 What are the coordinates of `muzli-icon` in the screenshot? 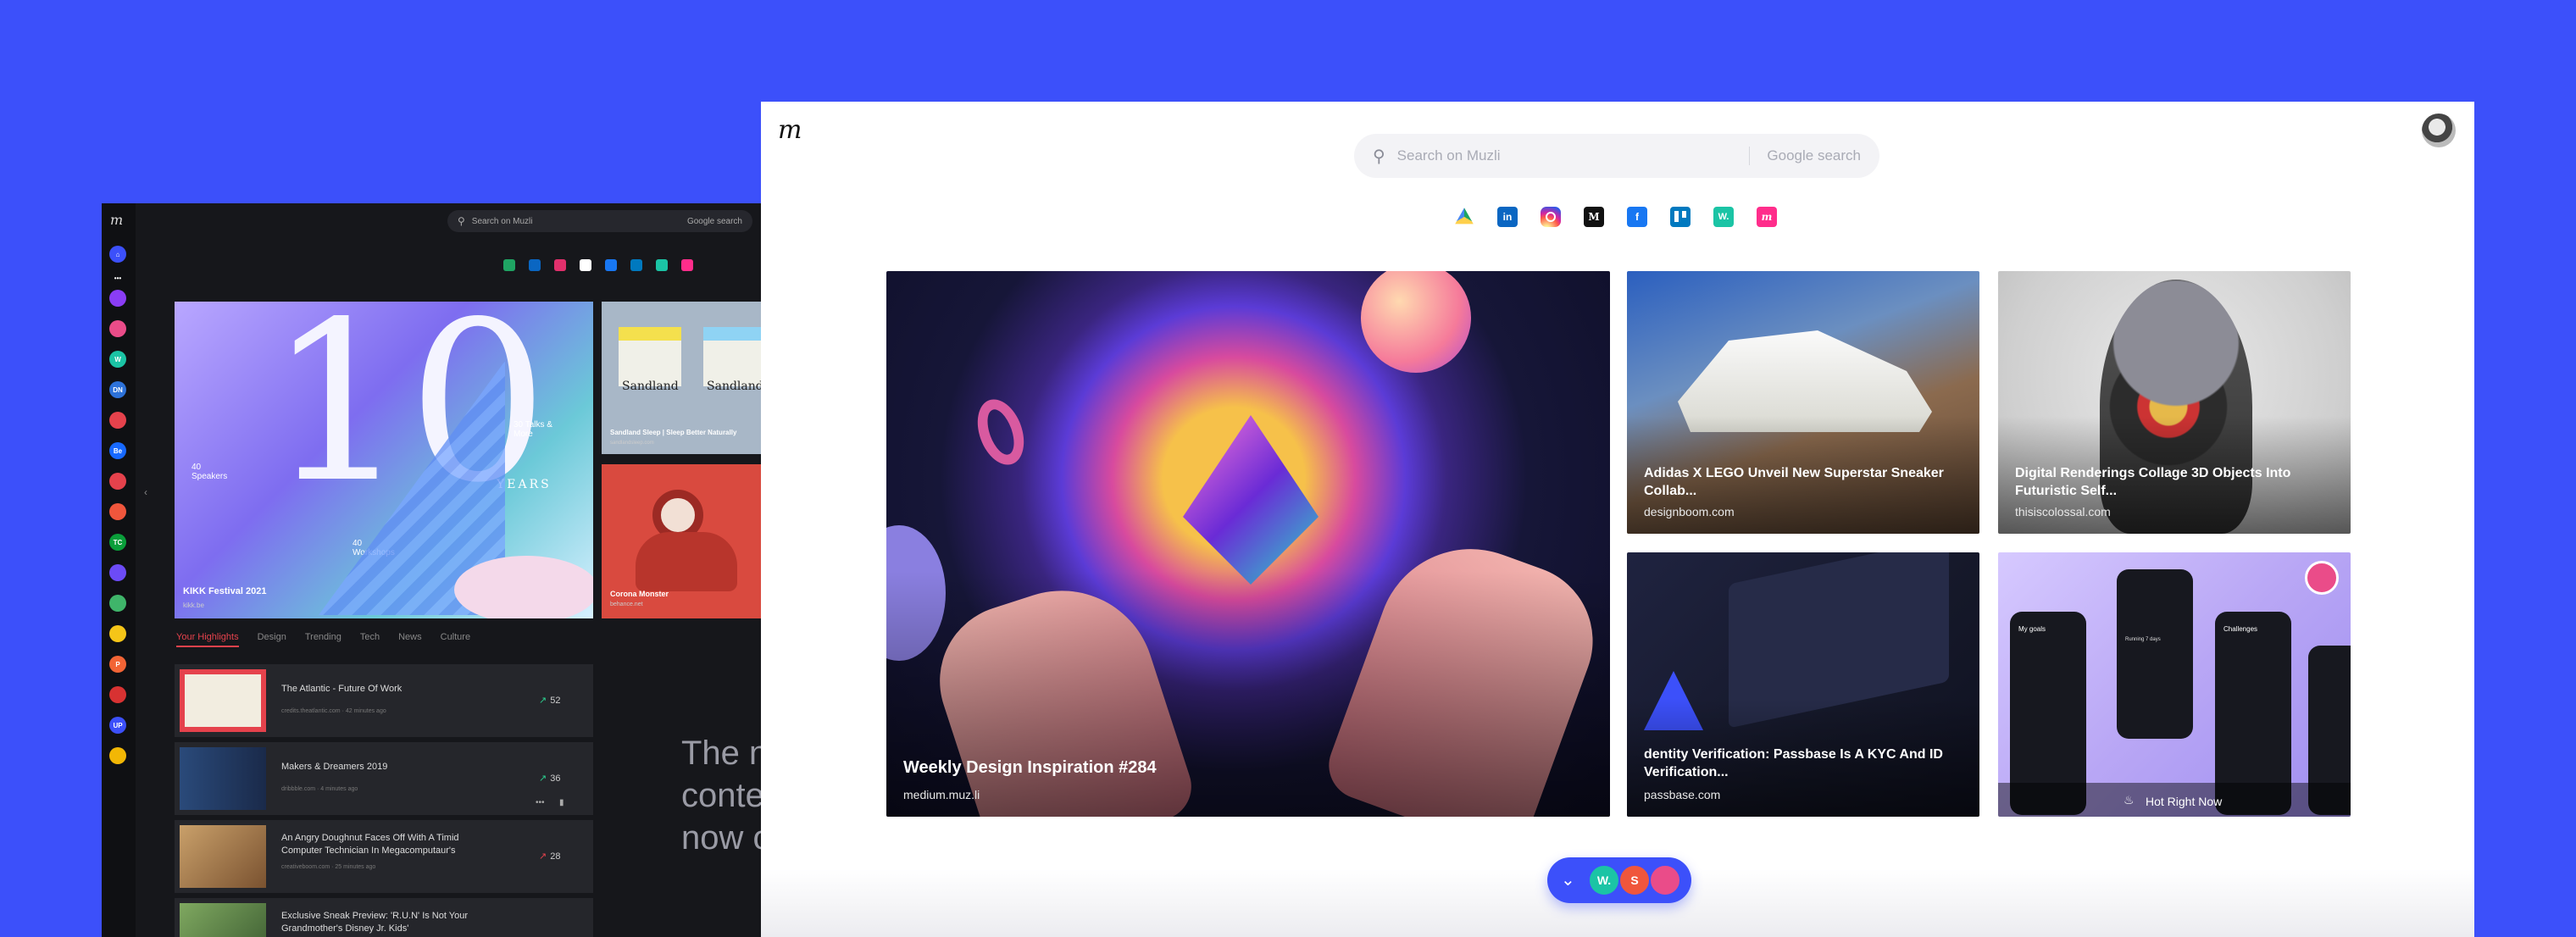 It's located at (687, 265).